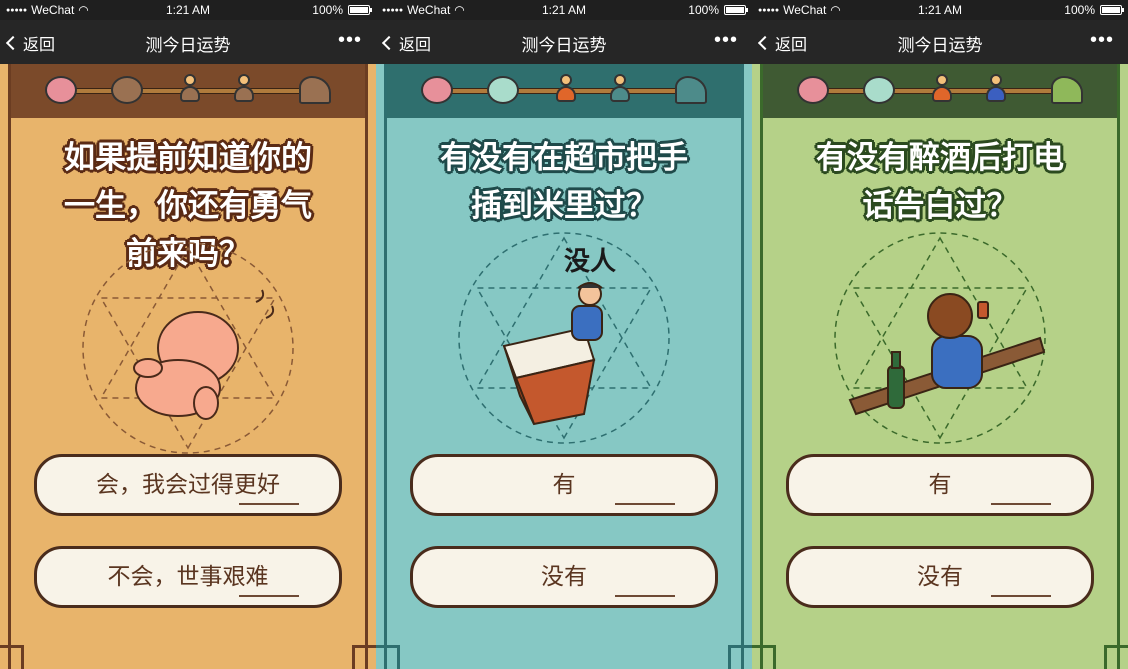  Describe the element at coordinates (590, 262) in the screenshot. I see `illustration-caption: 没人` at that location.